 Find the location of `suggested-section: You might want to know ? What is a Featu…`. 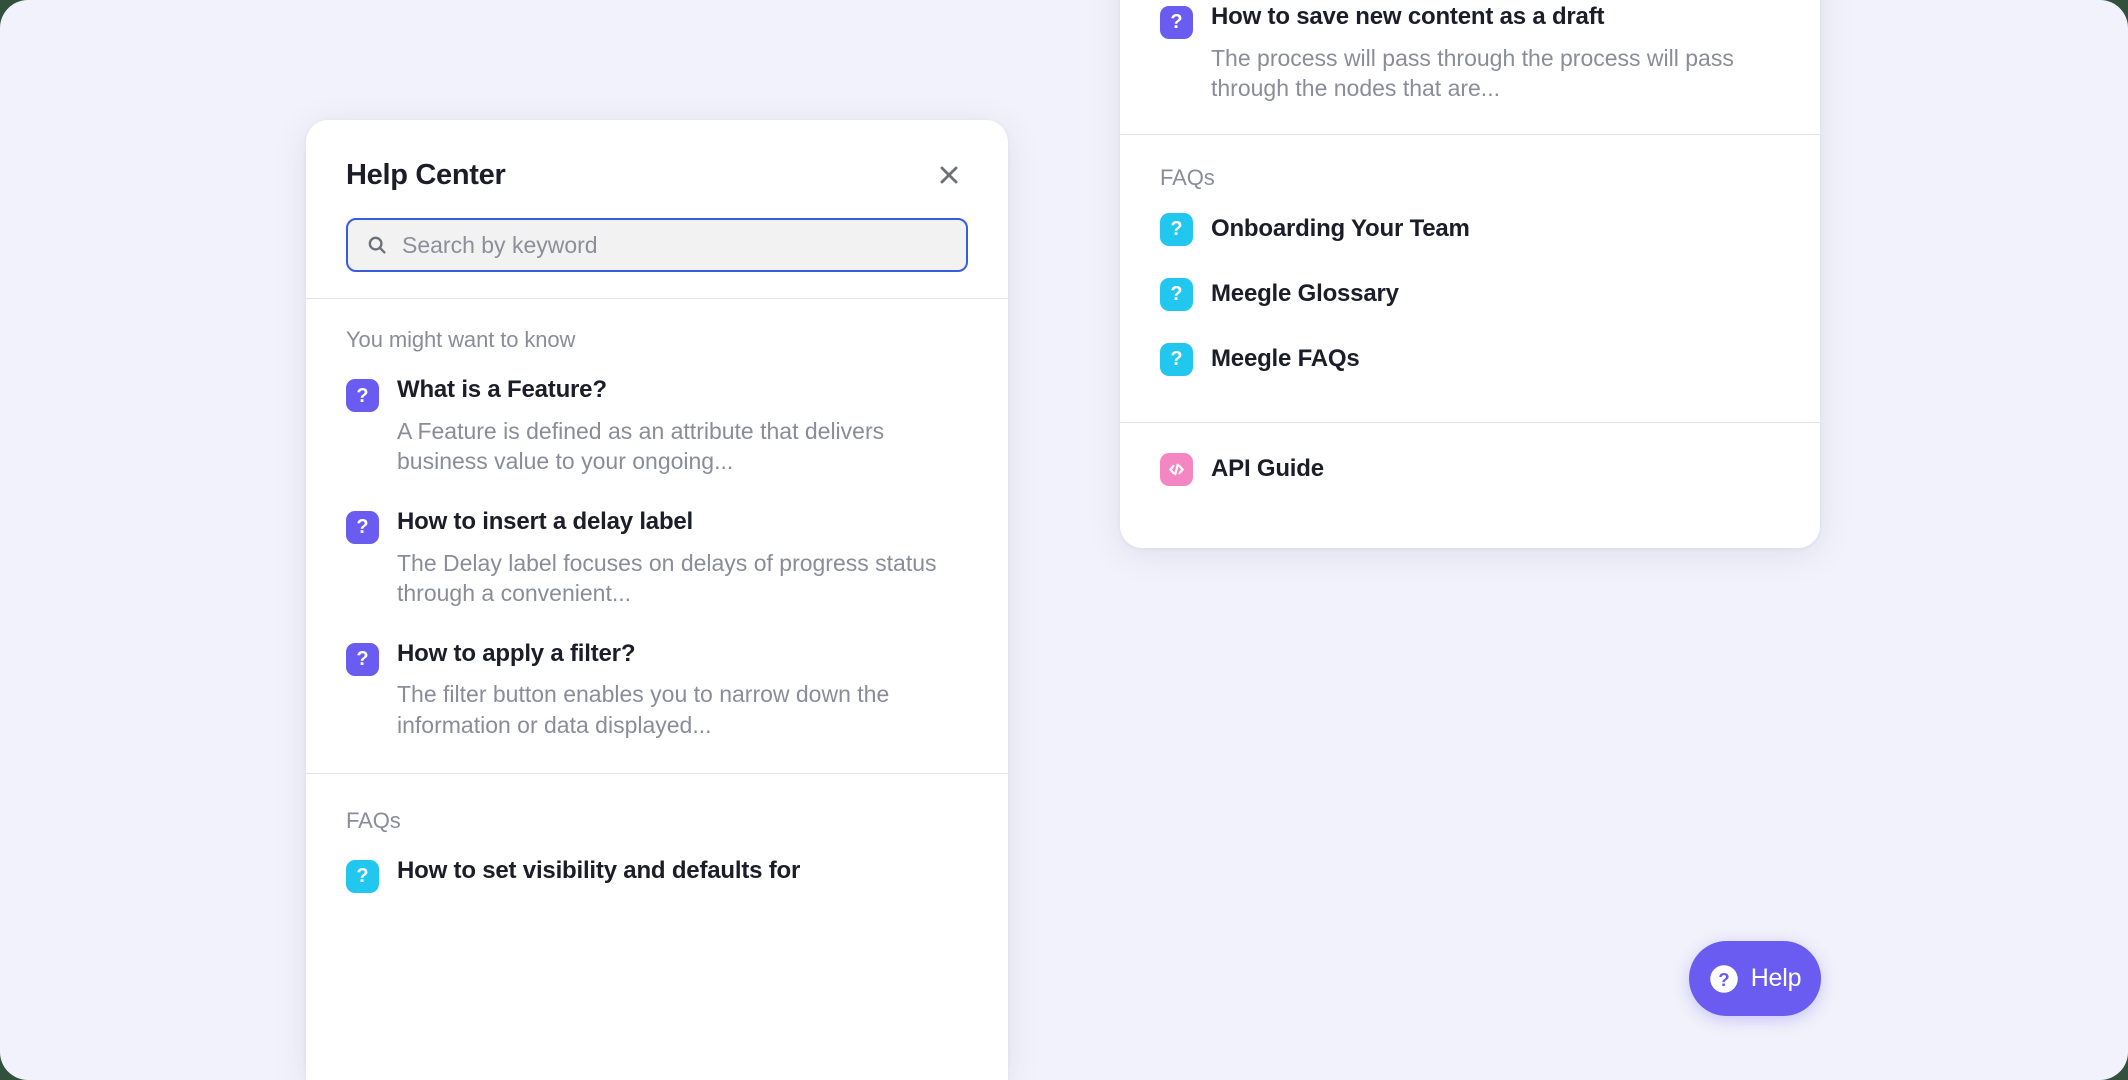

suggested-section: You might want to know ? What is a Featu… is located at coordinates (657, 536).